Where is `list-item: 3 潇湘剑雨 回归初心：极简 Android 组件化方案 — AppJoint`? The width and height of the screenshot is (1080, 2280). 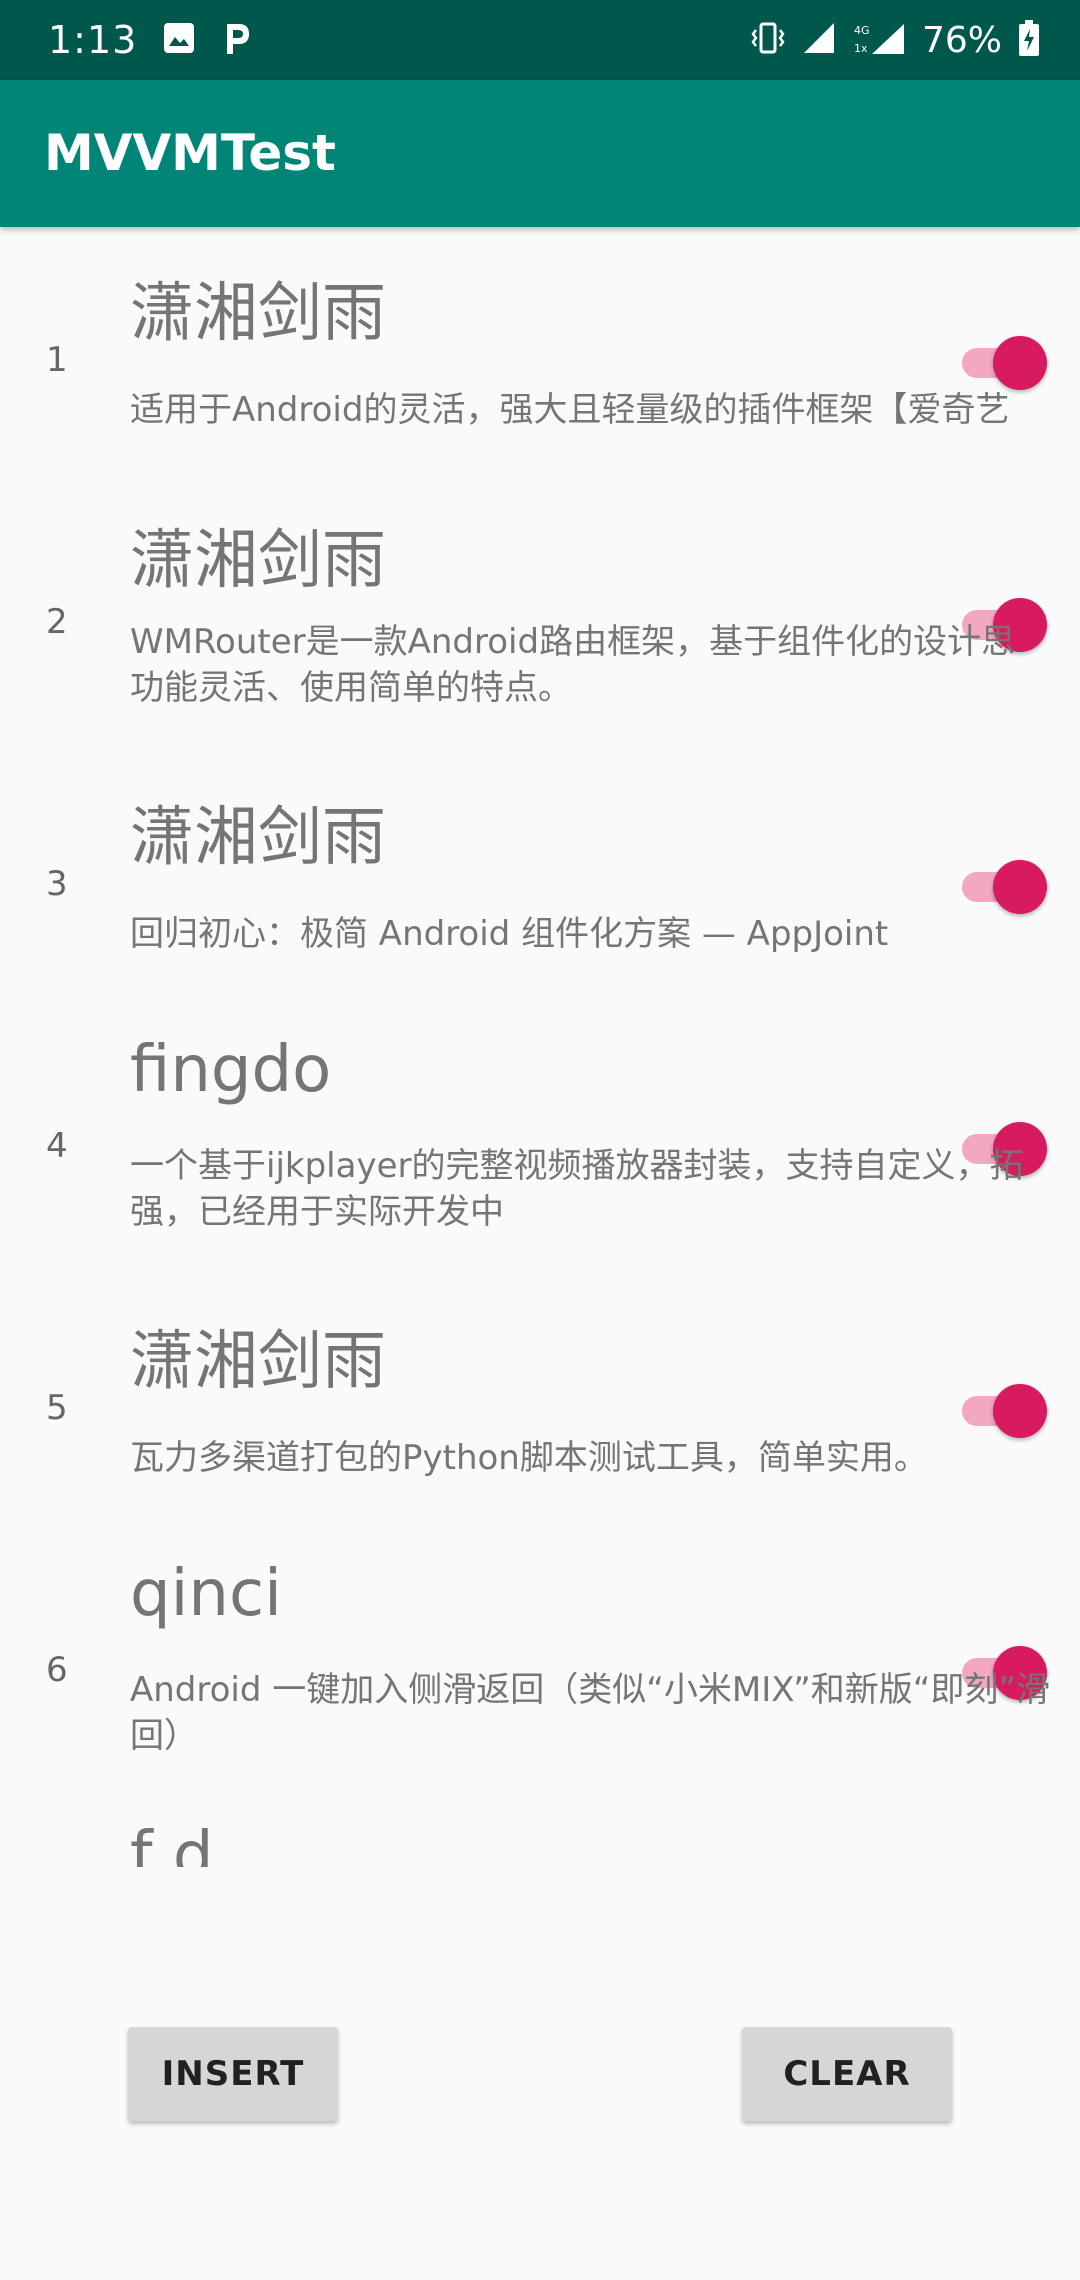
list-item: 3 潇湘剑雨 回归初心：极简 Android 组件化方案 — AppJoint is located at coordinates (540, 882).